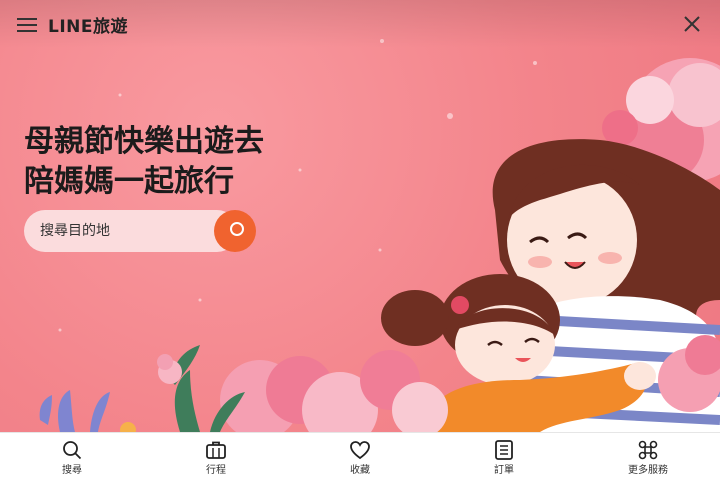 The height and width of the screenshot is (480, 720). What do you see at coordinates (504, 470) in the screenshot?
I see `nav-orders-label: 訂單` at bounding box center [504, 470].